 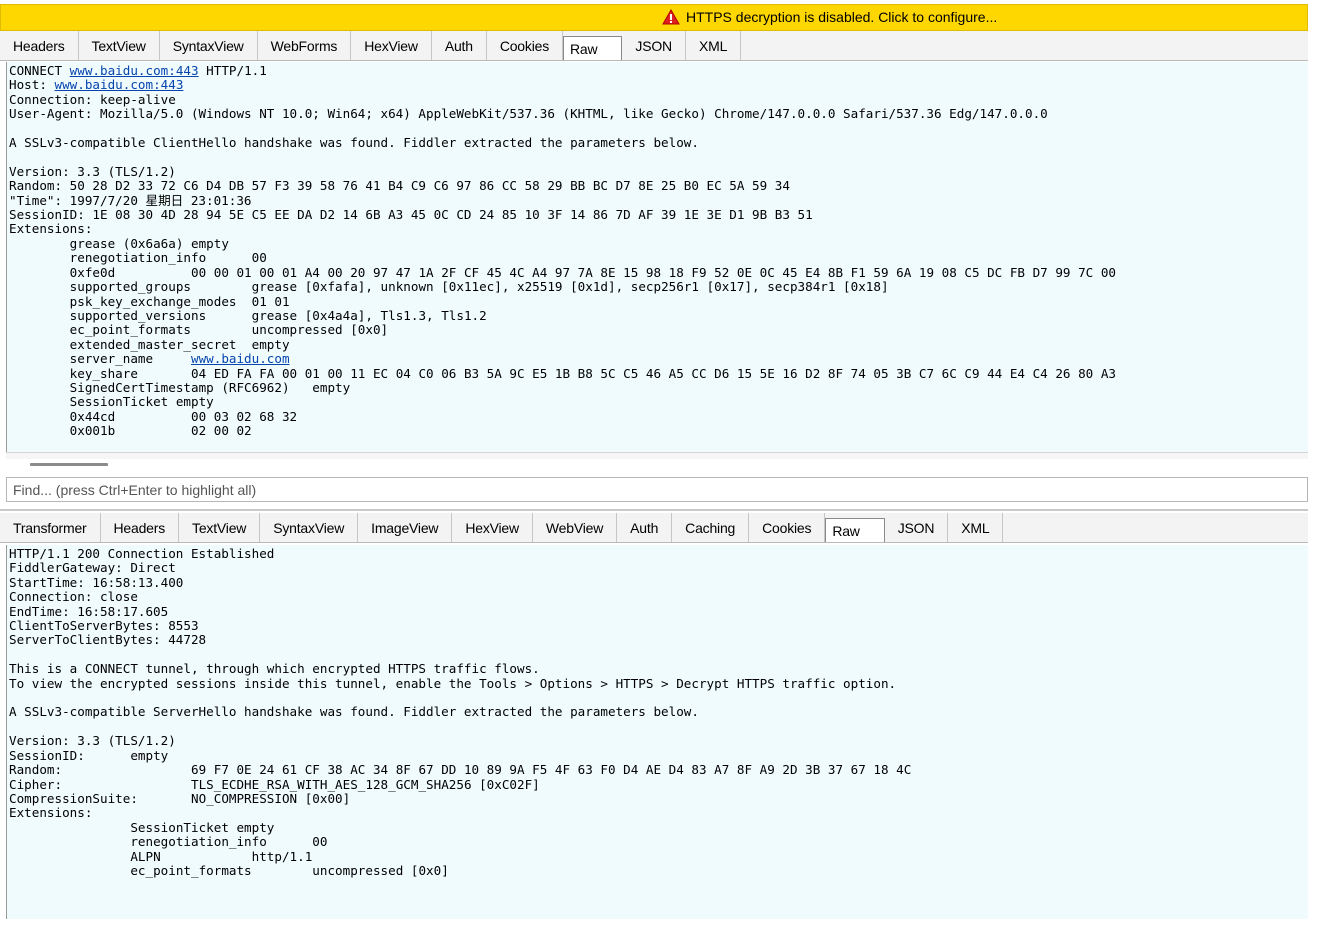 I want to click on ext-signed-cert-timestamp: SignedCertTimestamp (RFC6962) empty, so click(x=180, y=387).